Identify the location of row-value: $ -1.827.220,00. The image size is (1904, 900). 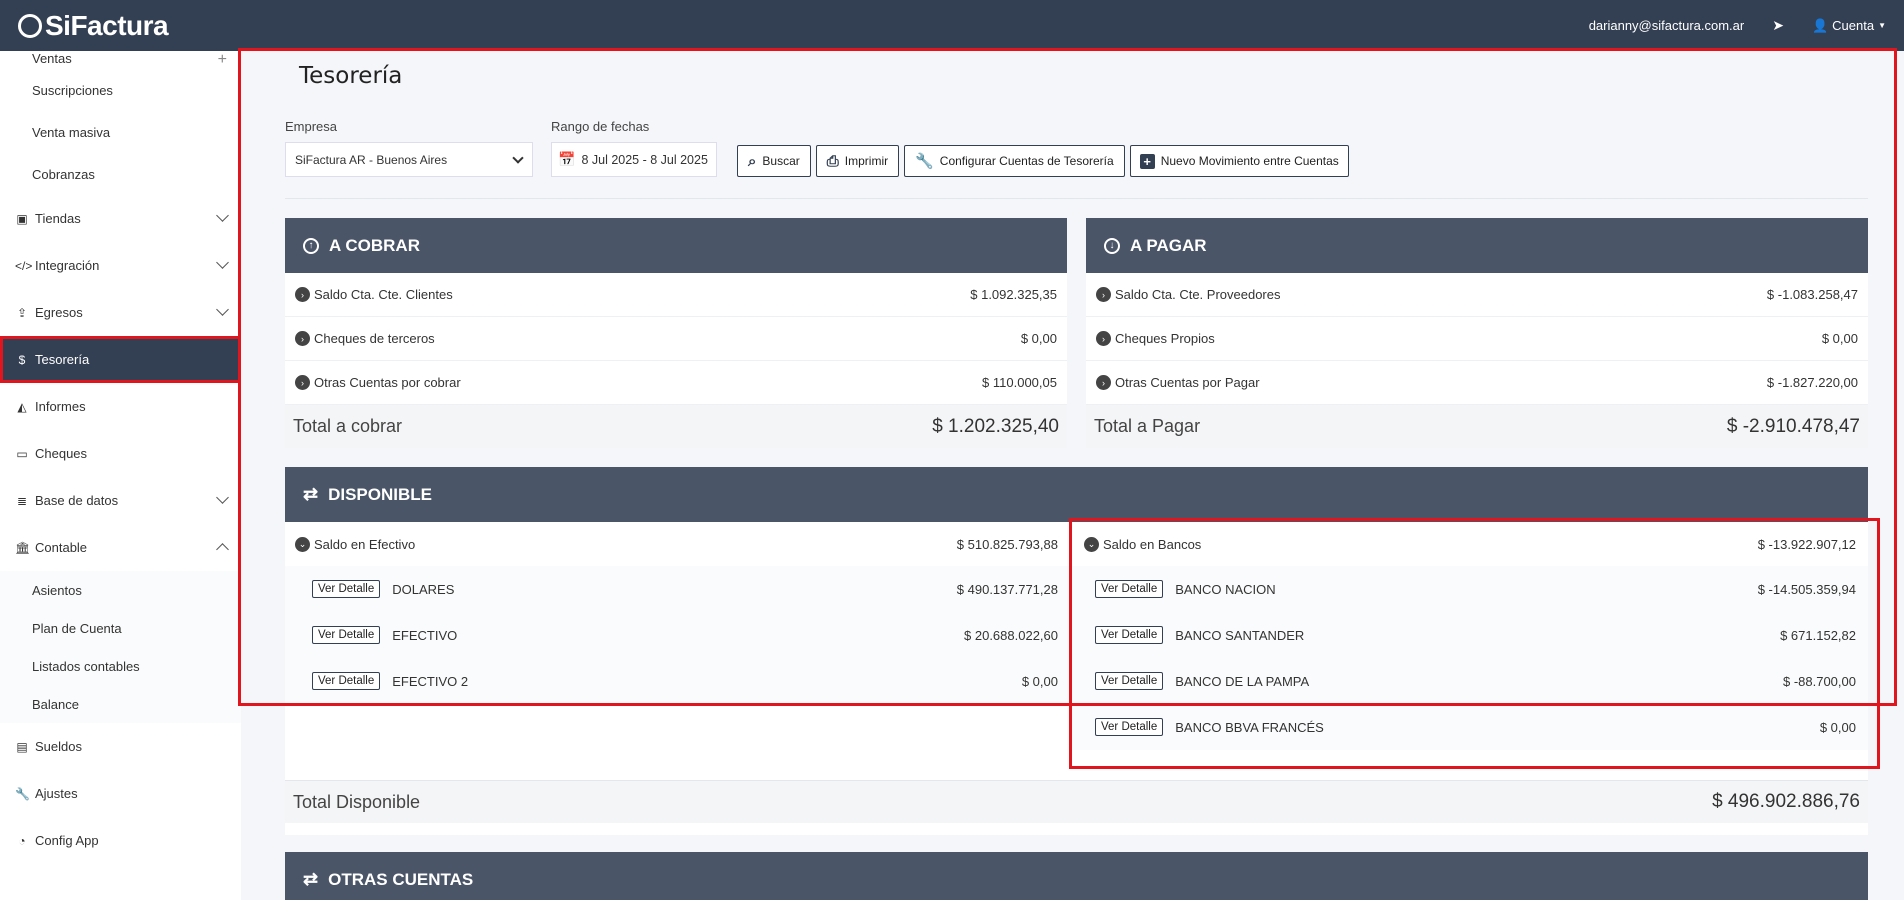
(1812, 382).